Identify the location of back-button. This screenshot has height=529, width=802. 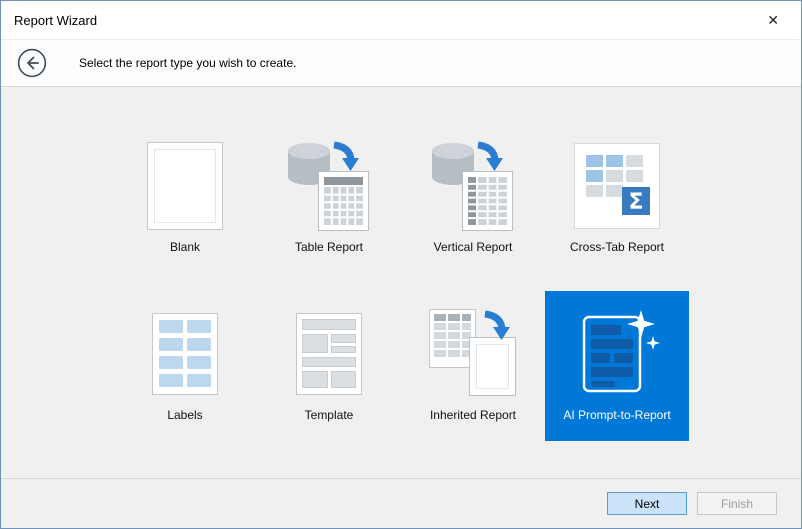
(32, 63).